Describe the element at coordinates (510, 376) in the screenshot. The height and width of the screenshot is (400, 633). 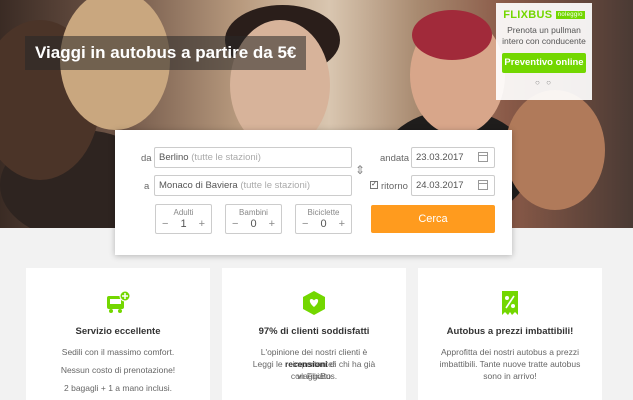
I see `feature-line: sono in arrivo!` at that location.